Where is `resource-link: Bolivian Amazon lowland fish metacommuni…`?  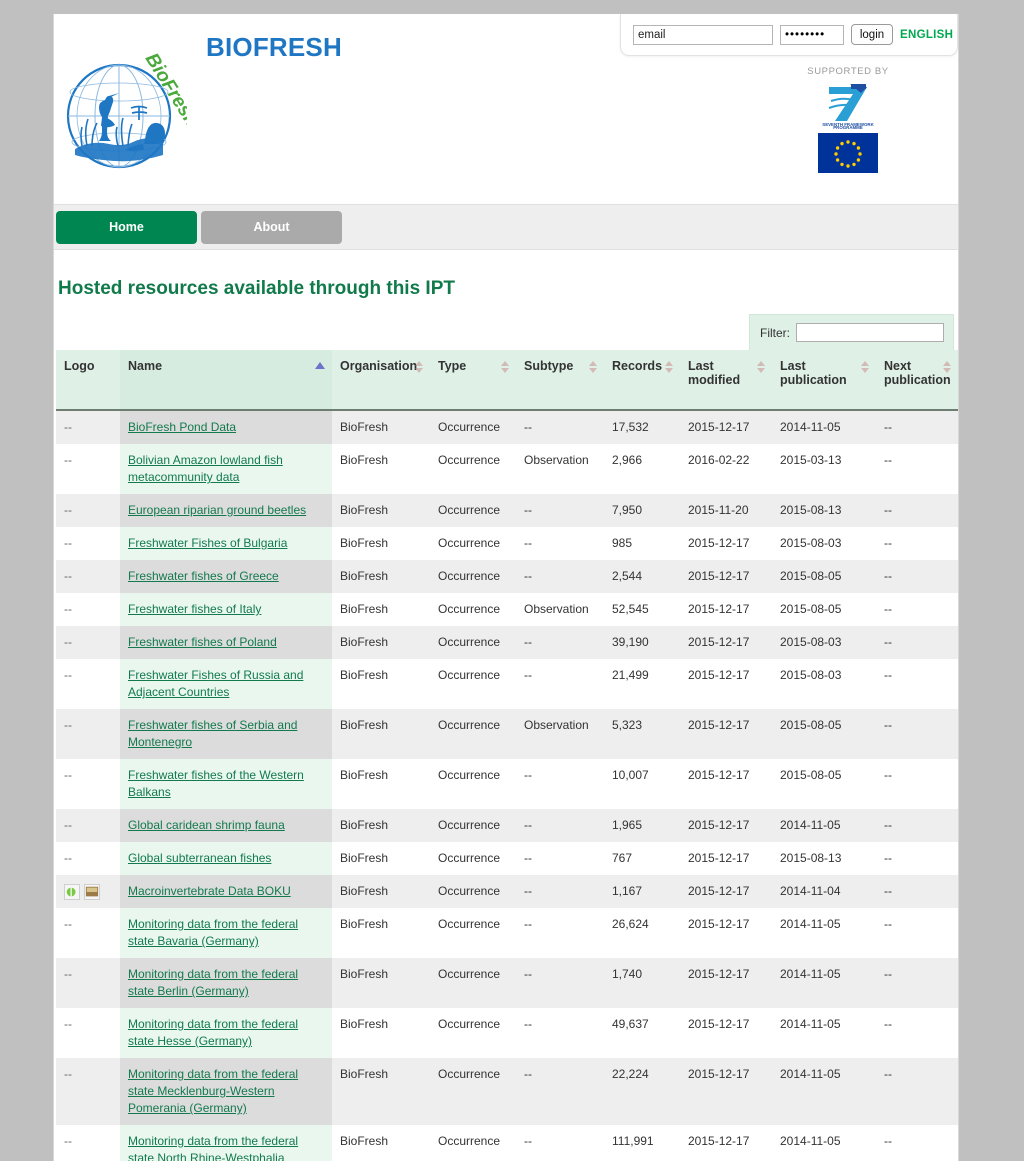 resource-link: Bolivian Amazon lowland fish metacommuni… is located at coordinates (205, 468).